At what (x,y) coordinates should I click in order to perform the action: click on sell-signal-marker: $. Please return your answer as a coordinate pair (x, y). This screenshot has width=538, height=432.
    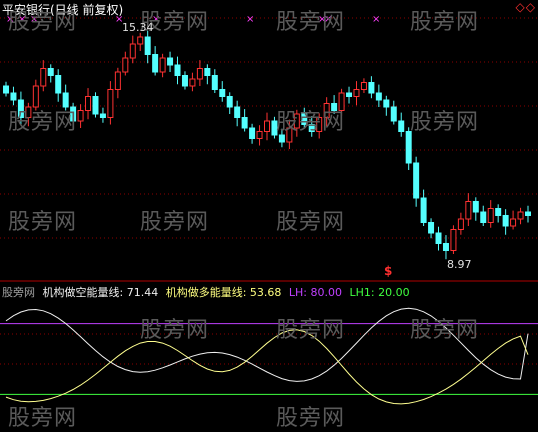
    Looking at the image, I should click on (388, 271).